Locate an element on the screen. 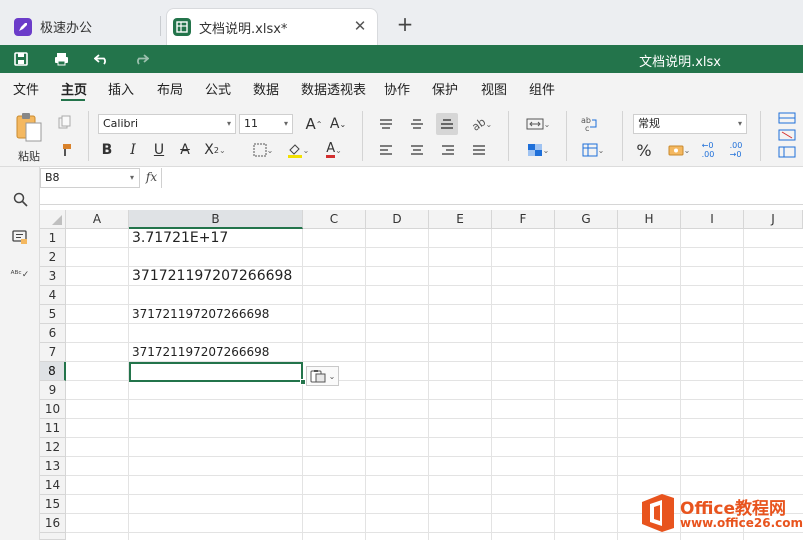  currency-icon: ⌄ is located at coordinates (679, 150).